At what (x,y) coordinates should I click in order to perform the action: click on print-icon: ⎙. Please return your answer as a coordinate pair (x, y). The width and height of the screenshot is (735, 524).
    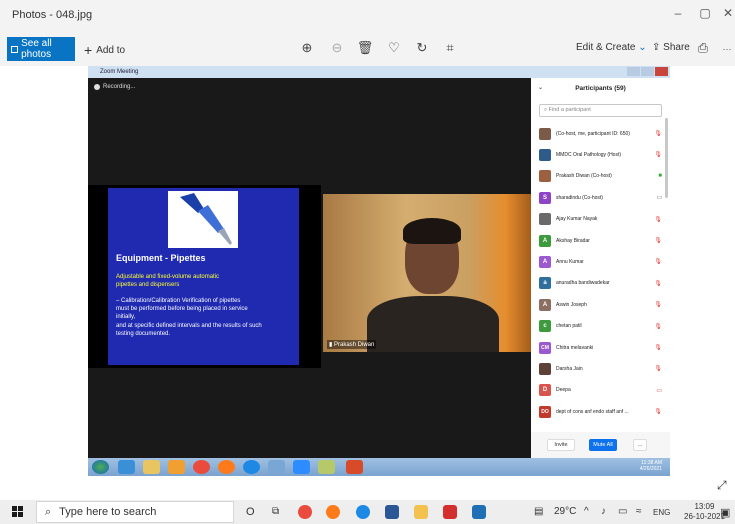
    Looking at the image, I should click on (703, 48).